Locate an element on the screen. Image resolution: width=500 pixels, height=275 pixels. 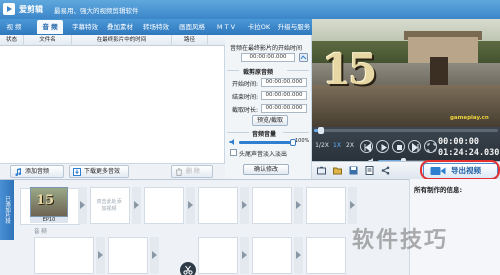
seek-bar is located at coordinates (406, 130).